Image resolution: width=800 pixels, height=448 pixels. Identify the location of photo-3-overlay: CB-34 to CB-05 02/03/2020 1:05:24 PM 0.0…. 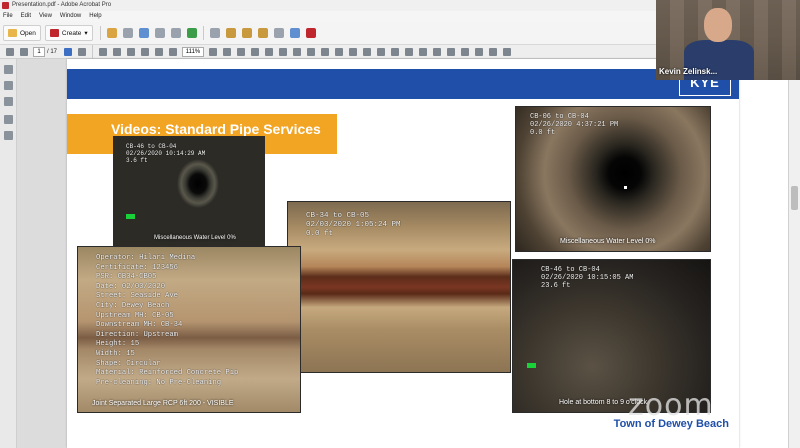
(353, 225).